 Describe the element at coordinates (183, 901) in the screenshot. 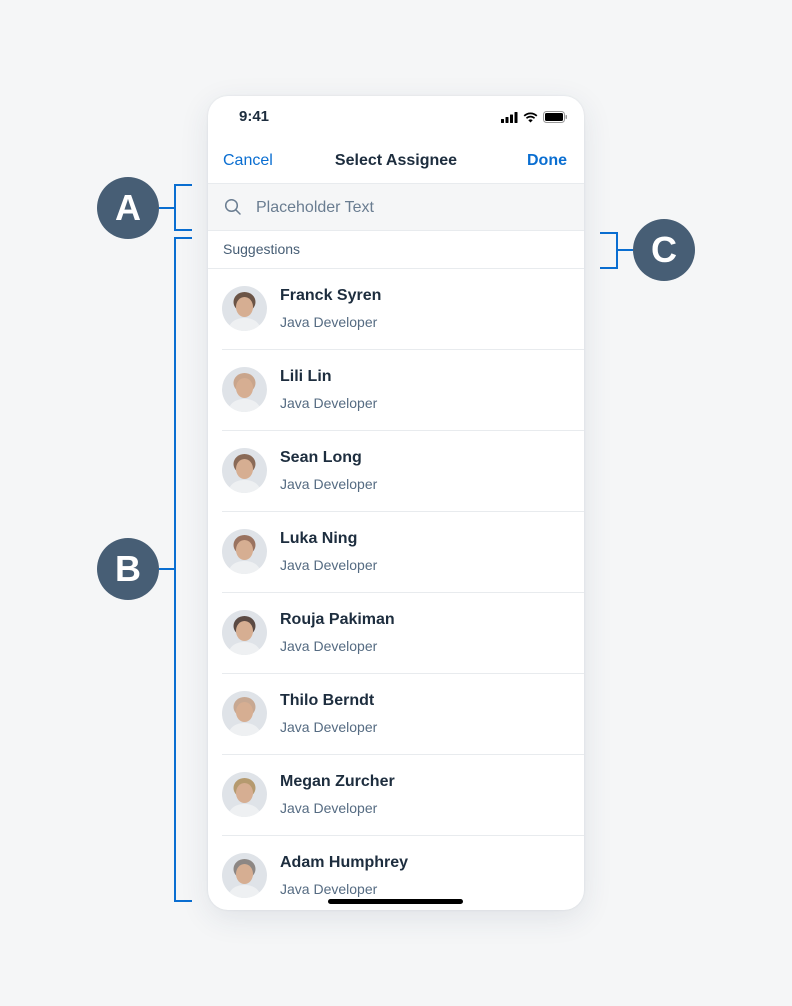

I see `annotation-b-bracket-bottom` at that location.